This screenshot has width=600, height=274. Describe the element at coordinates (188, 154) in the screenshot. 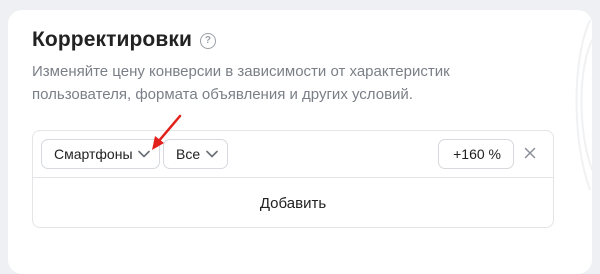

I see `filter-select-value: Все` at that location.